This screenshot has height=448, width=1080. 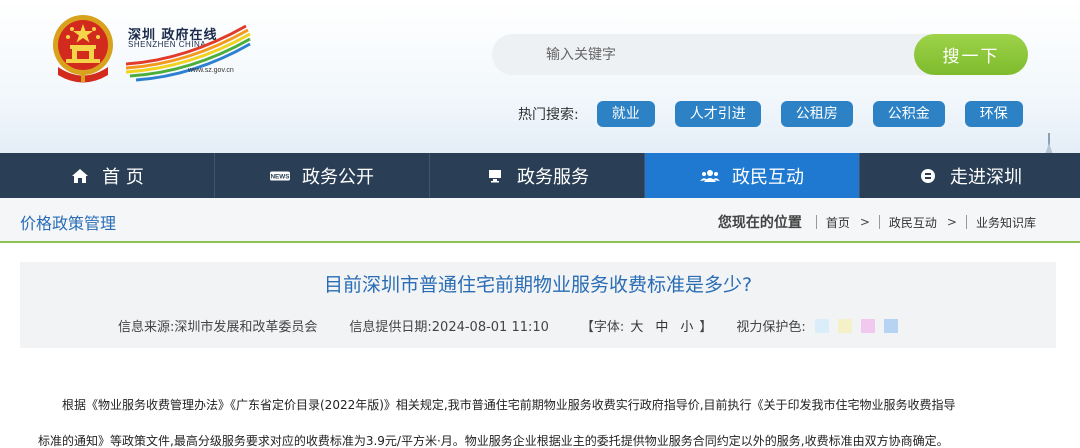 What do you see at coordinates (188, 52) in the screenshot?
I see `site-logo: 深圳 政府在线 SHENZHEN CHINA www.sz.gov.cn` at bounding box center [188, 52].